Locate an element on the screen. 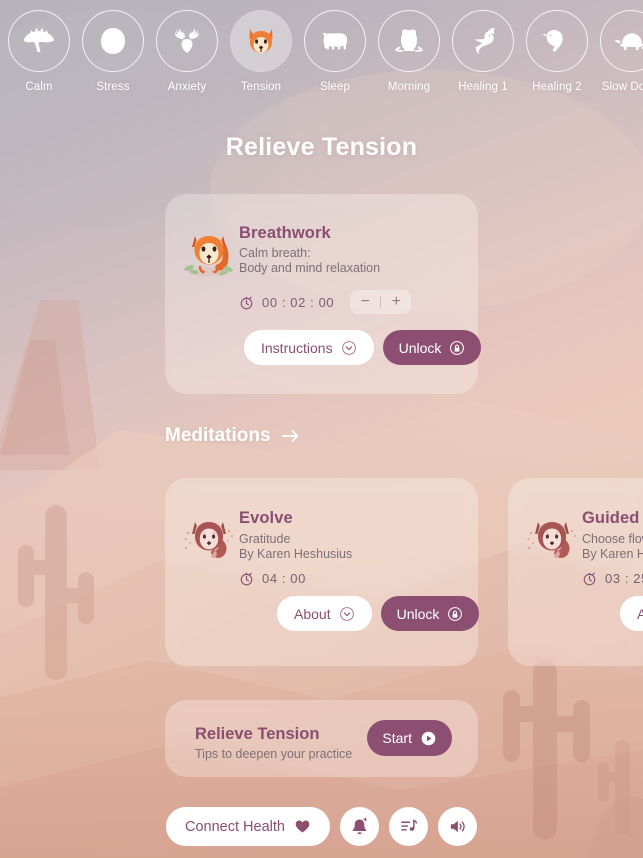 The image size is (643, 858). instructions-button: Instructions is located at coordinates (309, 347).